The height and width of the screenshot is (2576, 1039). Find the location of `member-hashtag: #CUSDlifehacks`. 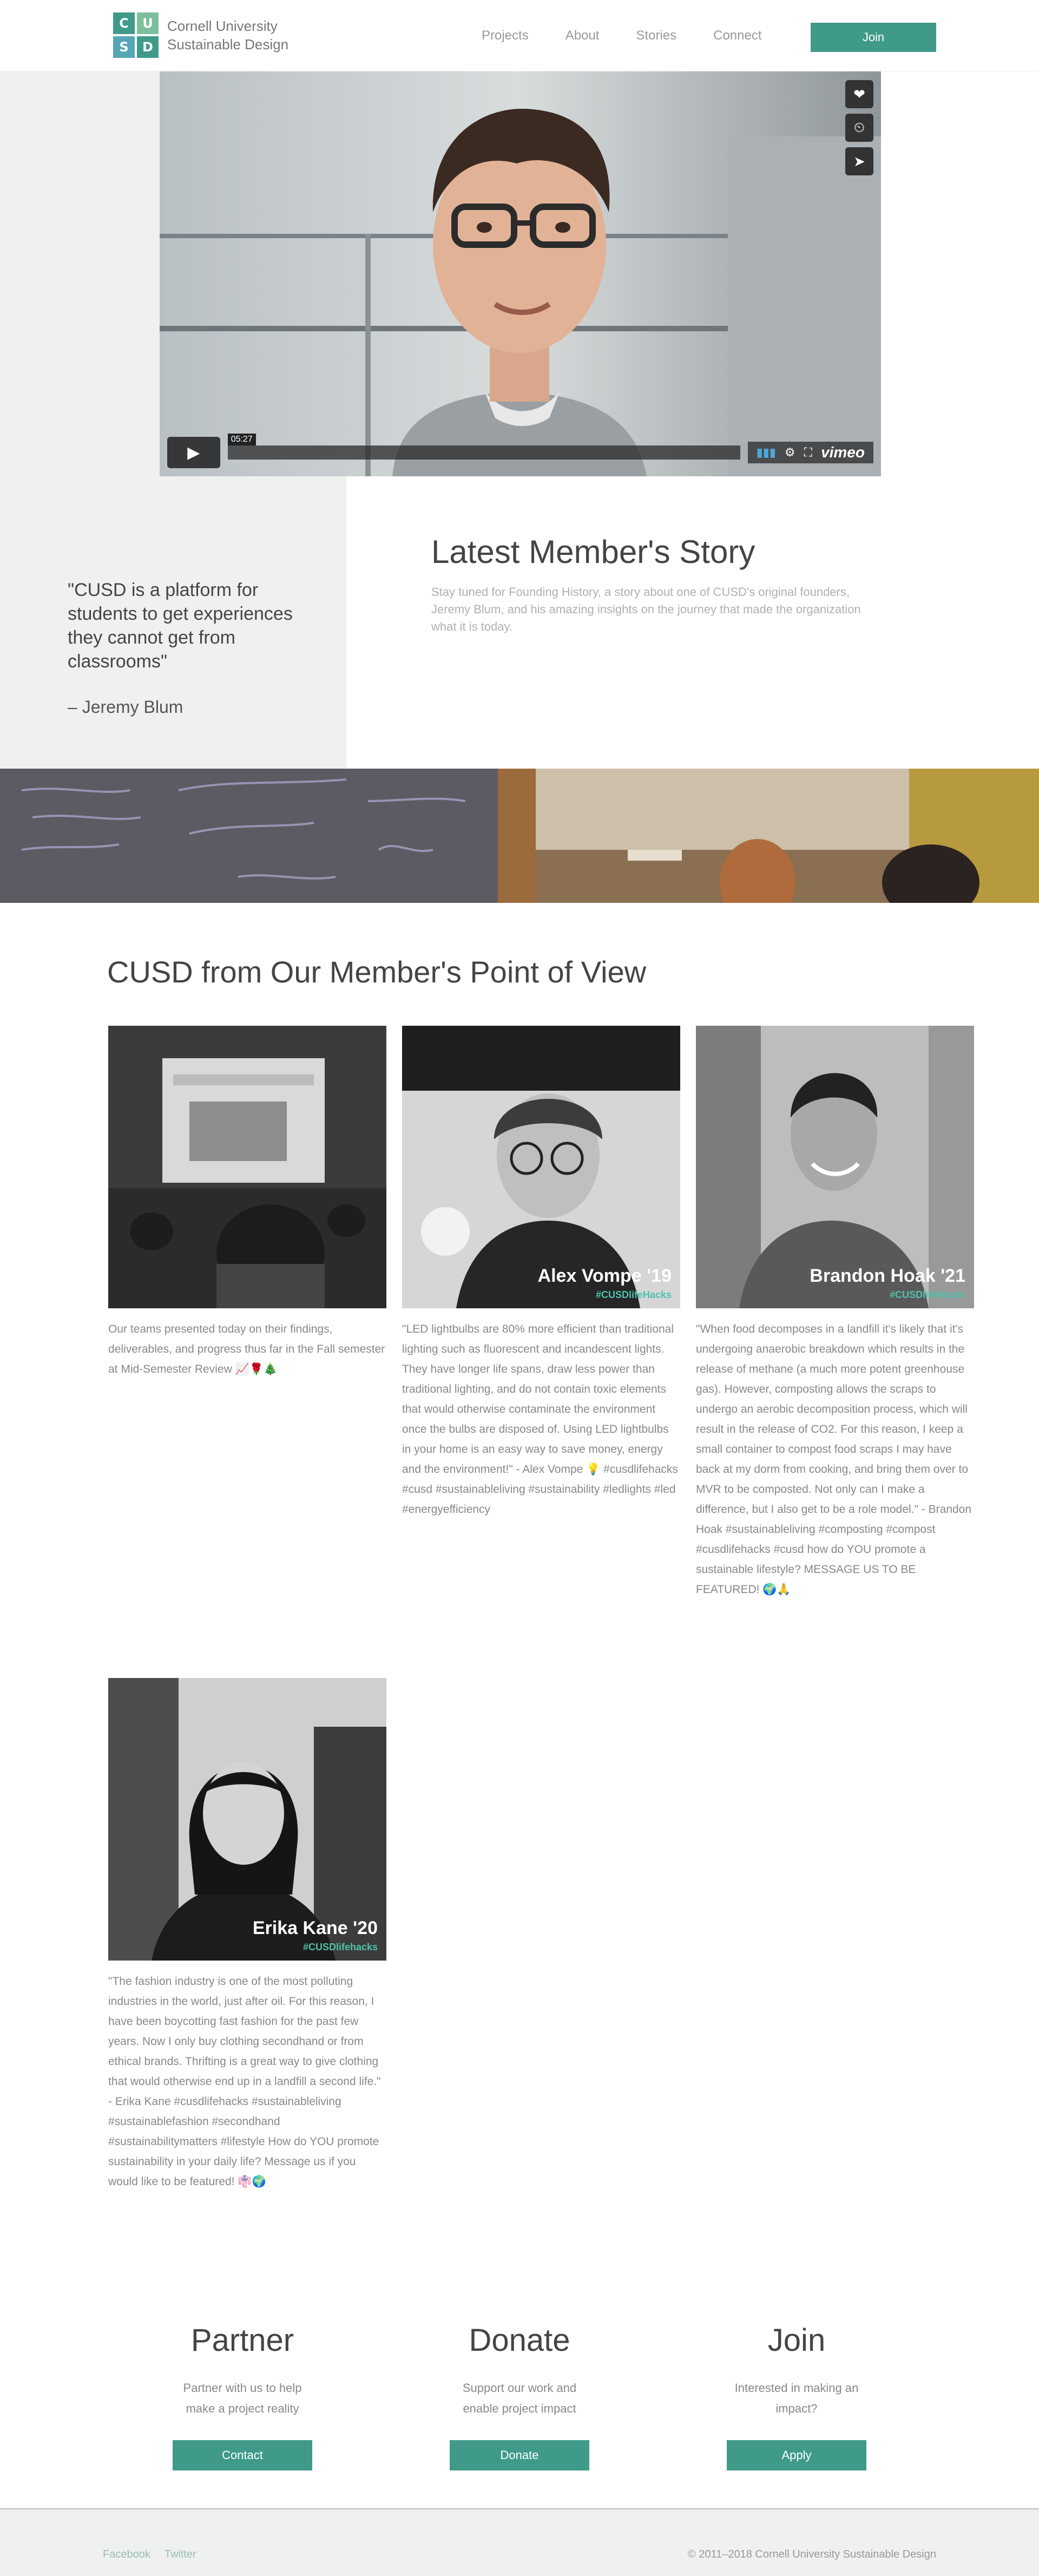

member-hashtag: #CUSDlifehacks is located at coordinates (340, 1947).